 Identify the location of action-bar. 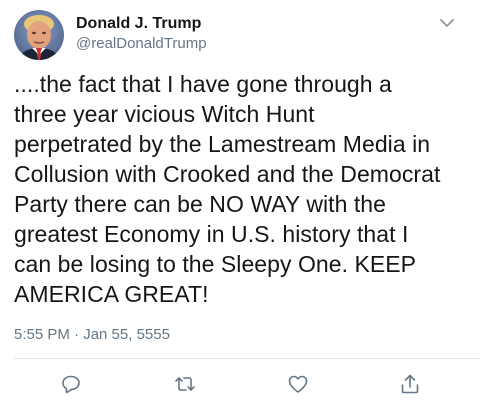
(240, 385).